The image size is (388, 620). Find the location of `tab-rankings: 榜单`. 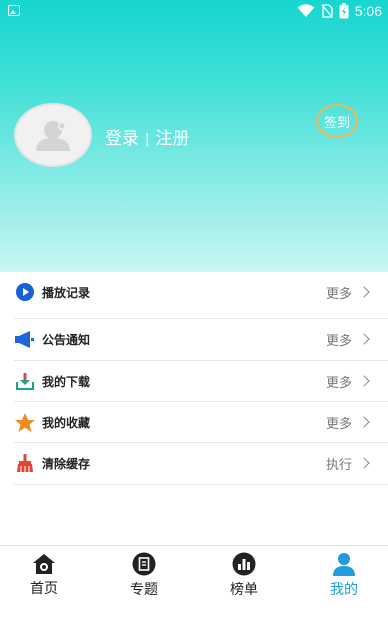

tab-rankings: 榜单 is located at coordinates (244, 575).